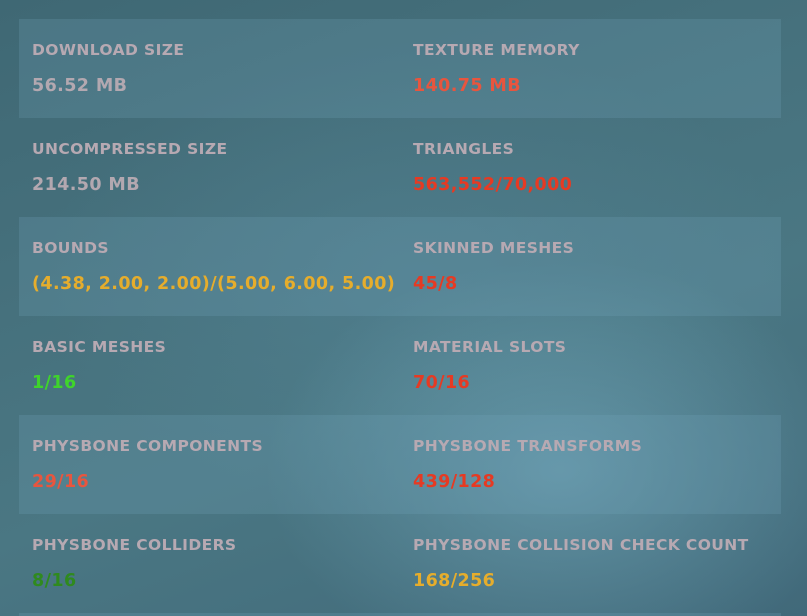 Image resolution: width=807 pixels, height=616 pixels. I want to click on stat-physbone-colliders: PHYSBONE COLLIDERS 8/16, so click(209, 563).